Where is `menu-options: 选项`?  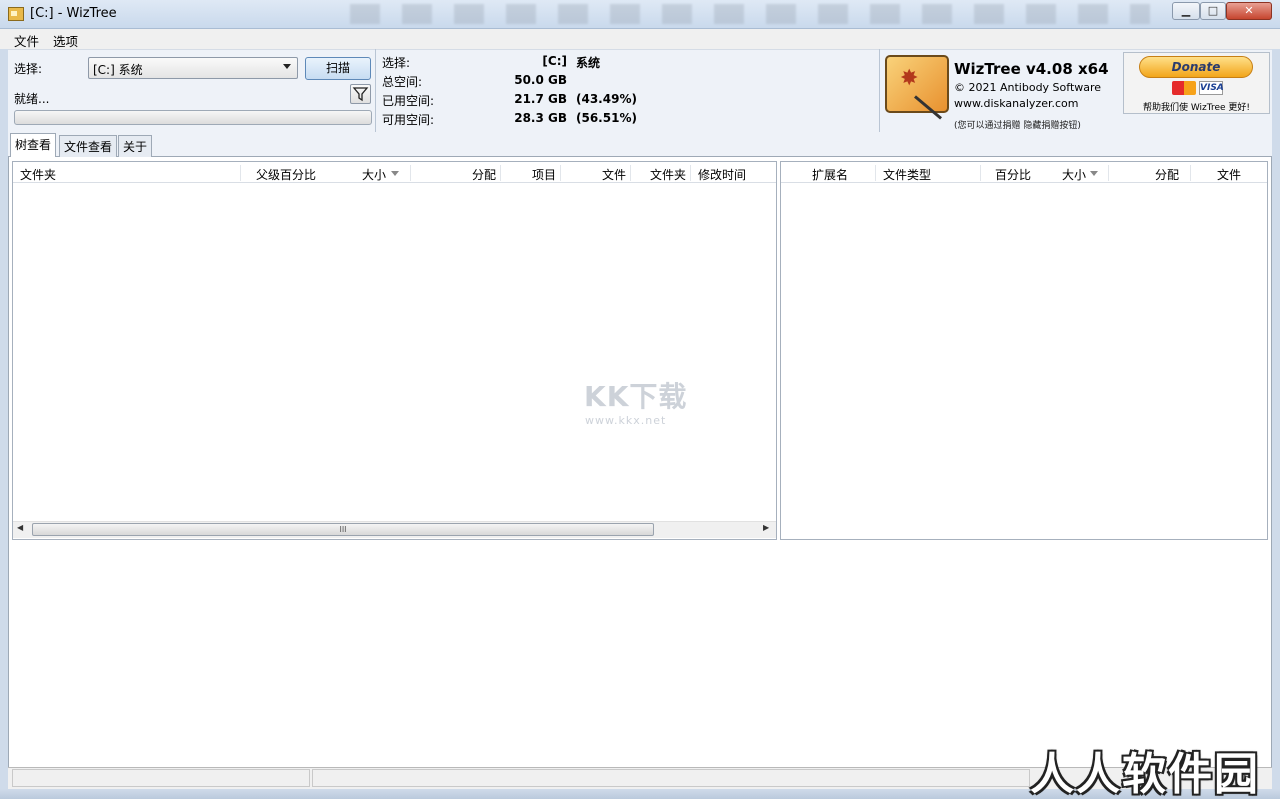
menu-options: 选项 is located at coordinates (65, 40).